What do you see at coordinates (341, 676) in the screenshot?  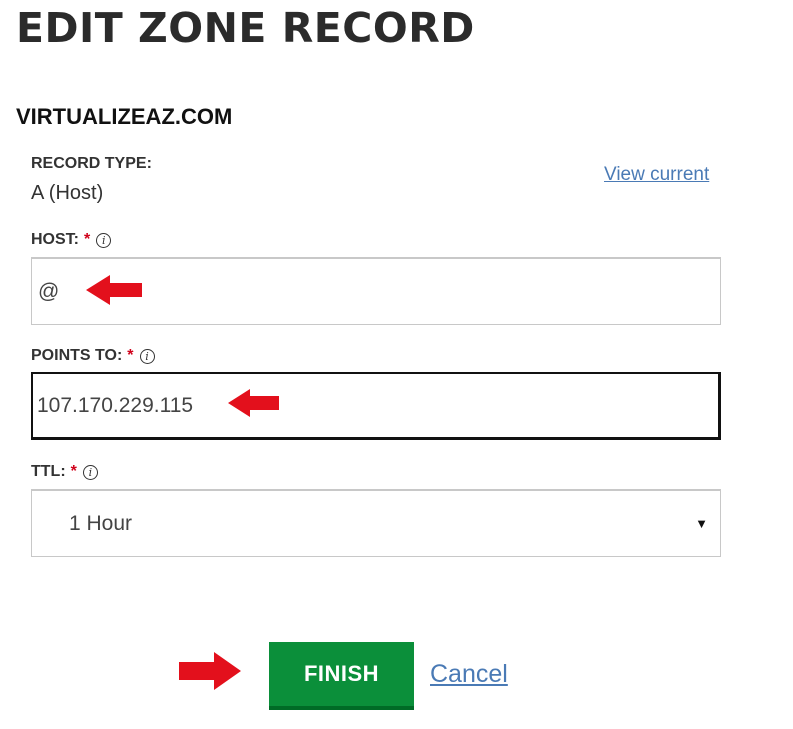 I see `finish-button: FINISH` at bounding box center [341, 676].